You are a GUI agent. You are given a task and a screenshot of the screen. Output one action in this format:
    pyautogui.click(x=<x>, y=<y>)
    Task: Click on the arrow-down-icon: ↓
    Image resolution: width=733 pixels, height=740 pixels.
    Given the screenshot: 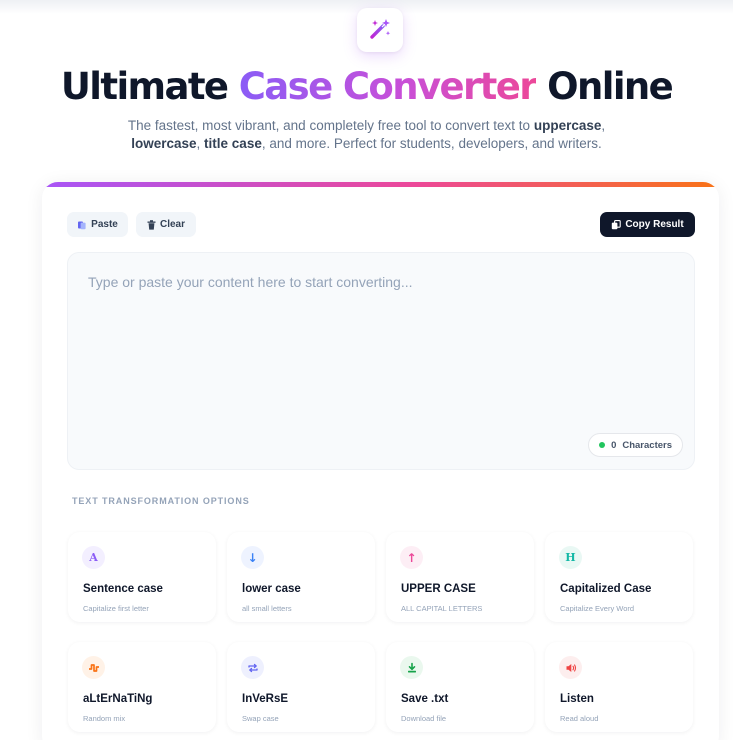 What is the action you would take?
    pyautogui.click(x=252, y=557)
    